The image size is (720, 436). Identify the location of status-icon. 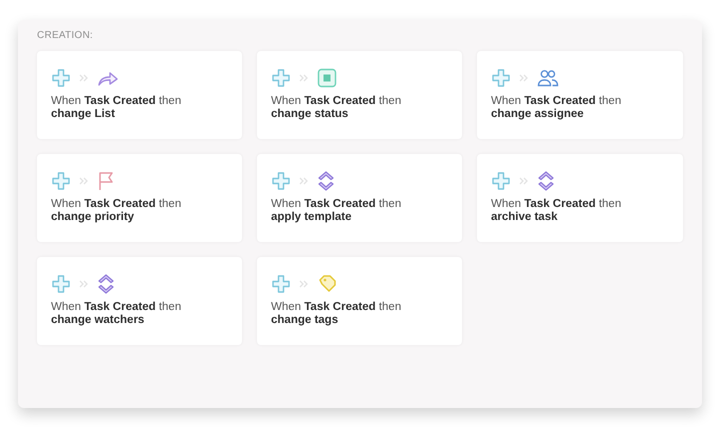
(327, 78).